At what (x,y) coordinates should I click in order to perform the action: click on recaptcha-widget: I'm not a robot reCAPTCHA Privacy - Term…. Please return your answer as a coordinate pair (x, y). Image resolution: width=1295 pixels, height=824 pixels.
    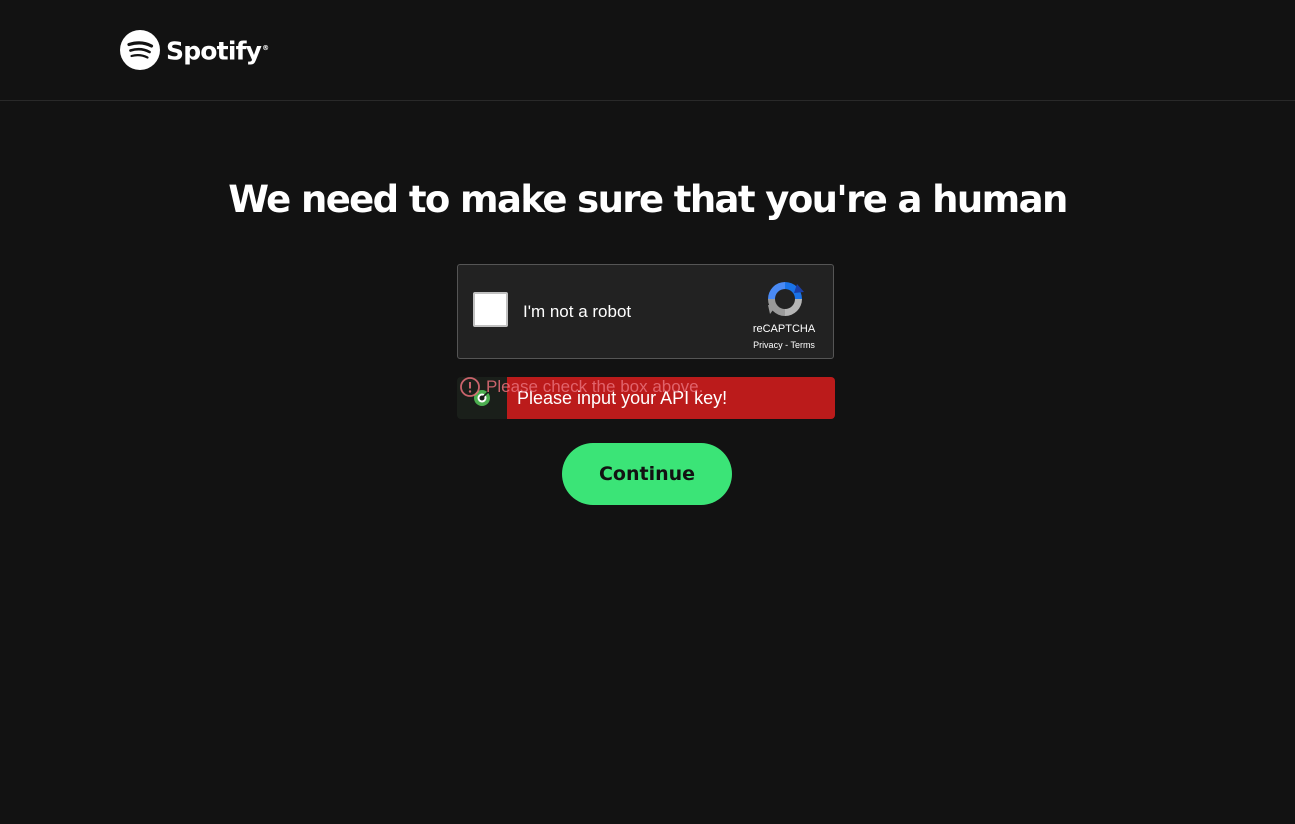
    Looking at the image, I should click on (645, 311).